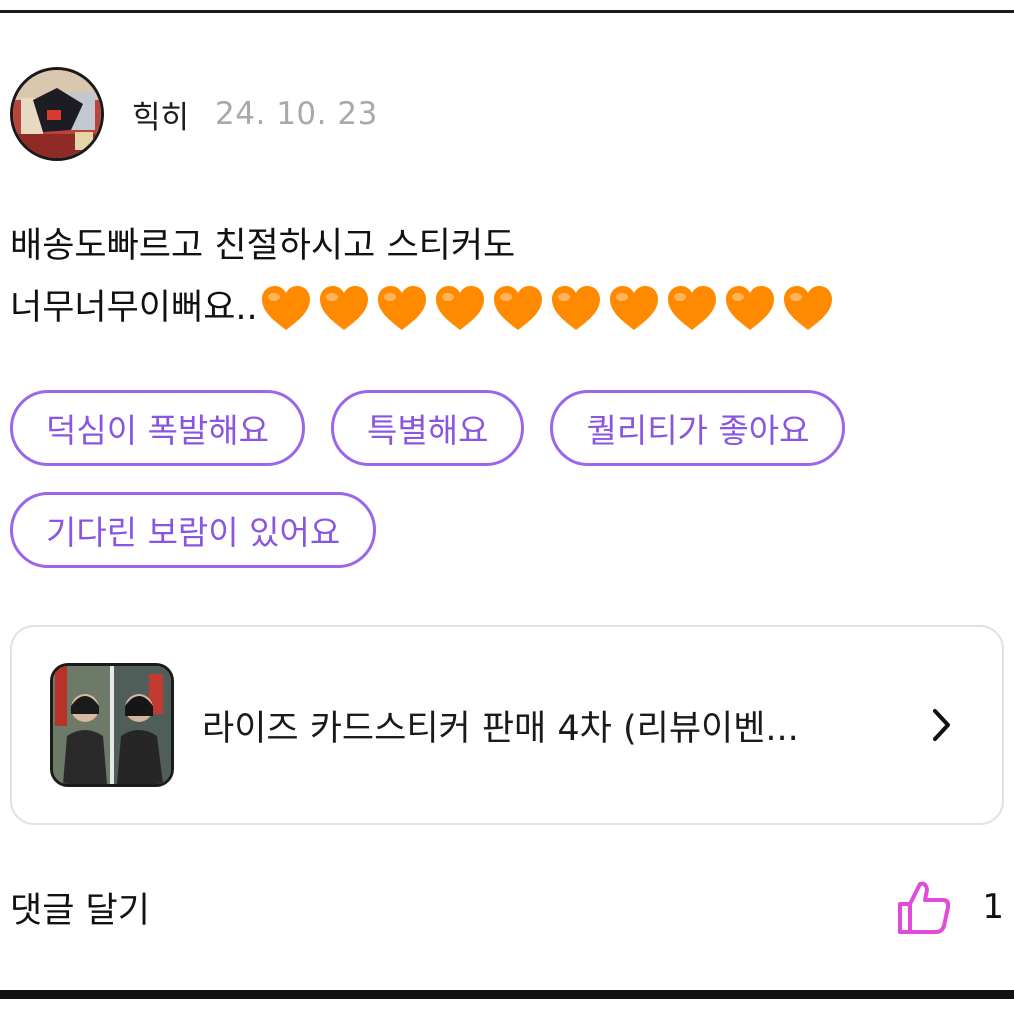  What do you see at coordinates (698, 428) in the screenshot?
I see `tag-chip: 퀄리티가 좋아요` at bounding box center [698, 428].